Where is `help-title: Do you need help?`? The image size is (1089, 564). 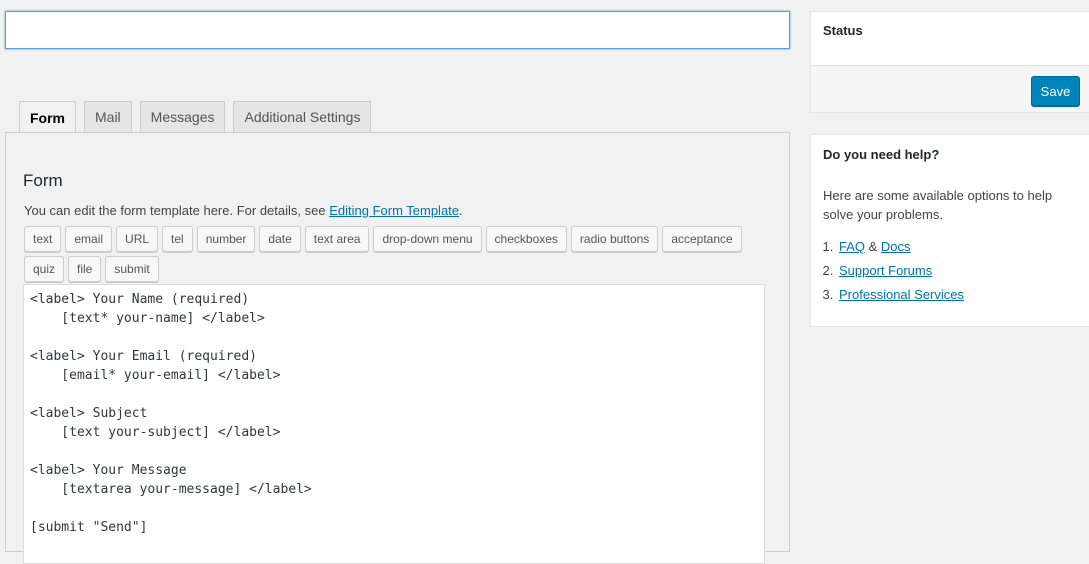 help-title: Do you need help? is located at coordinates (881, 154).